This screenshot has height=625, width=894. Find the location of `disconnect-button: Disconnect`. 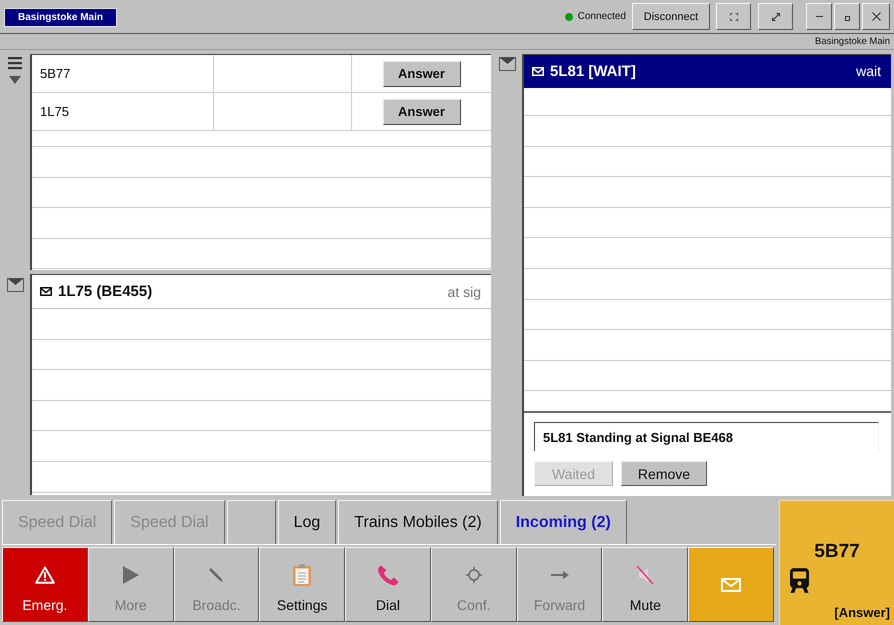

disconnect-button: Disconnect is located at coordinates (671, 16).